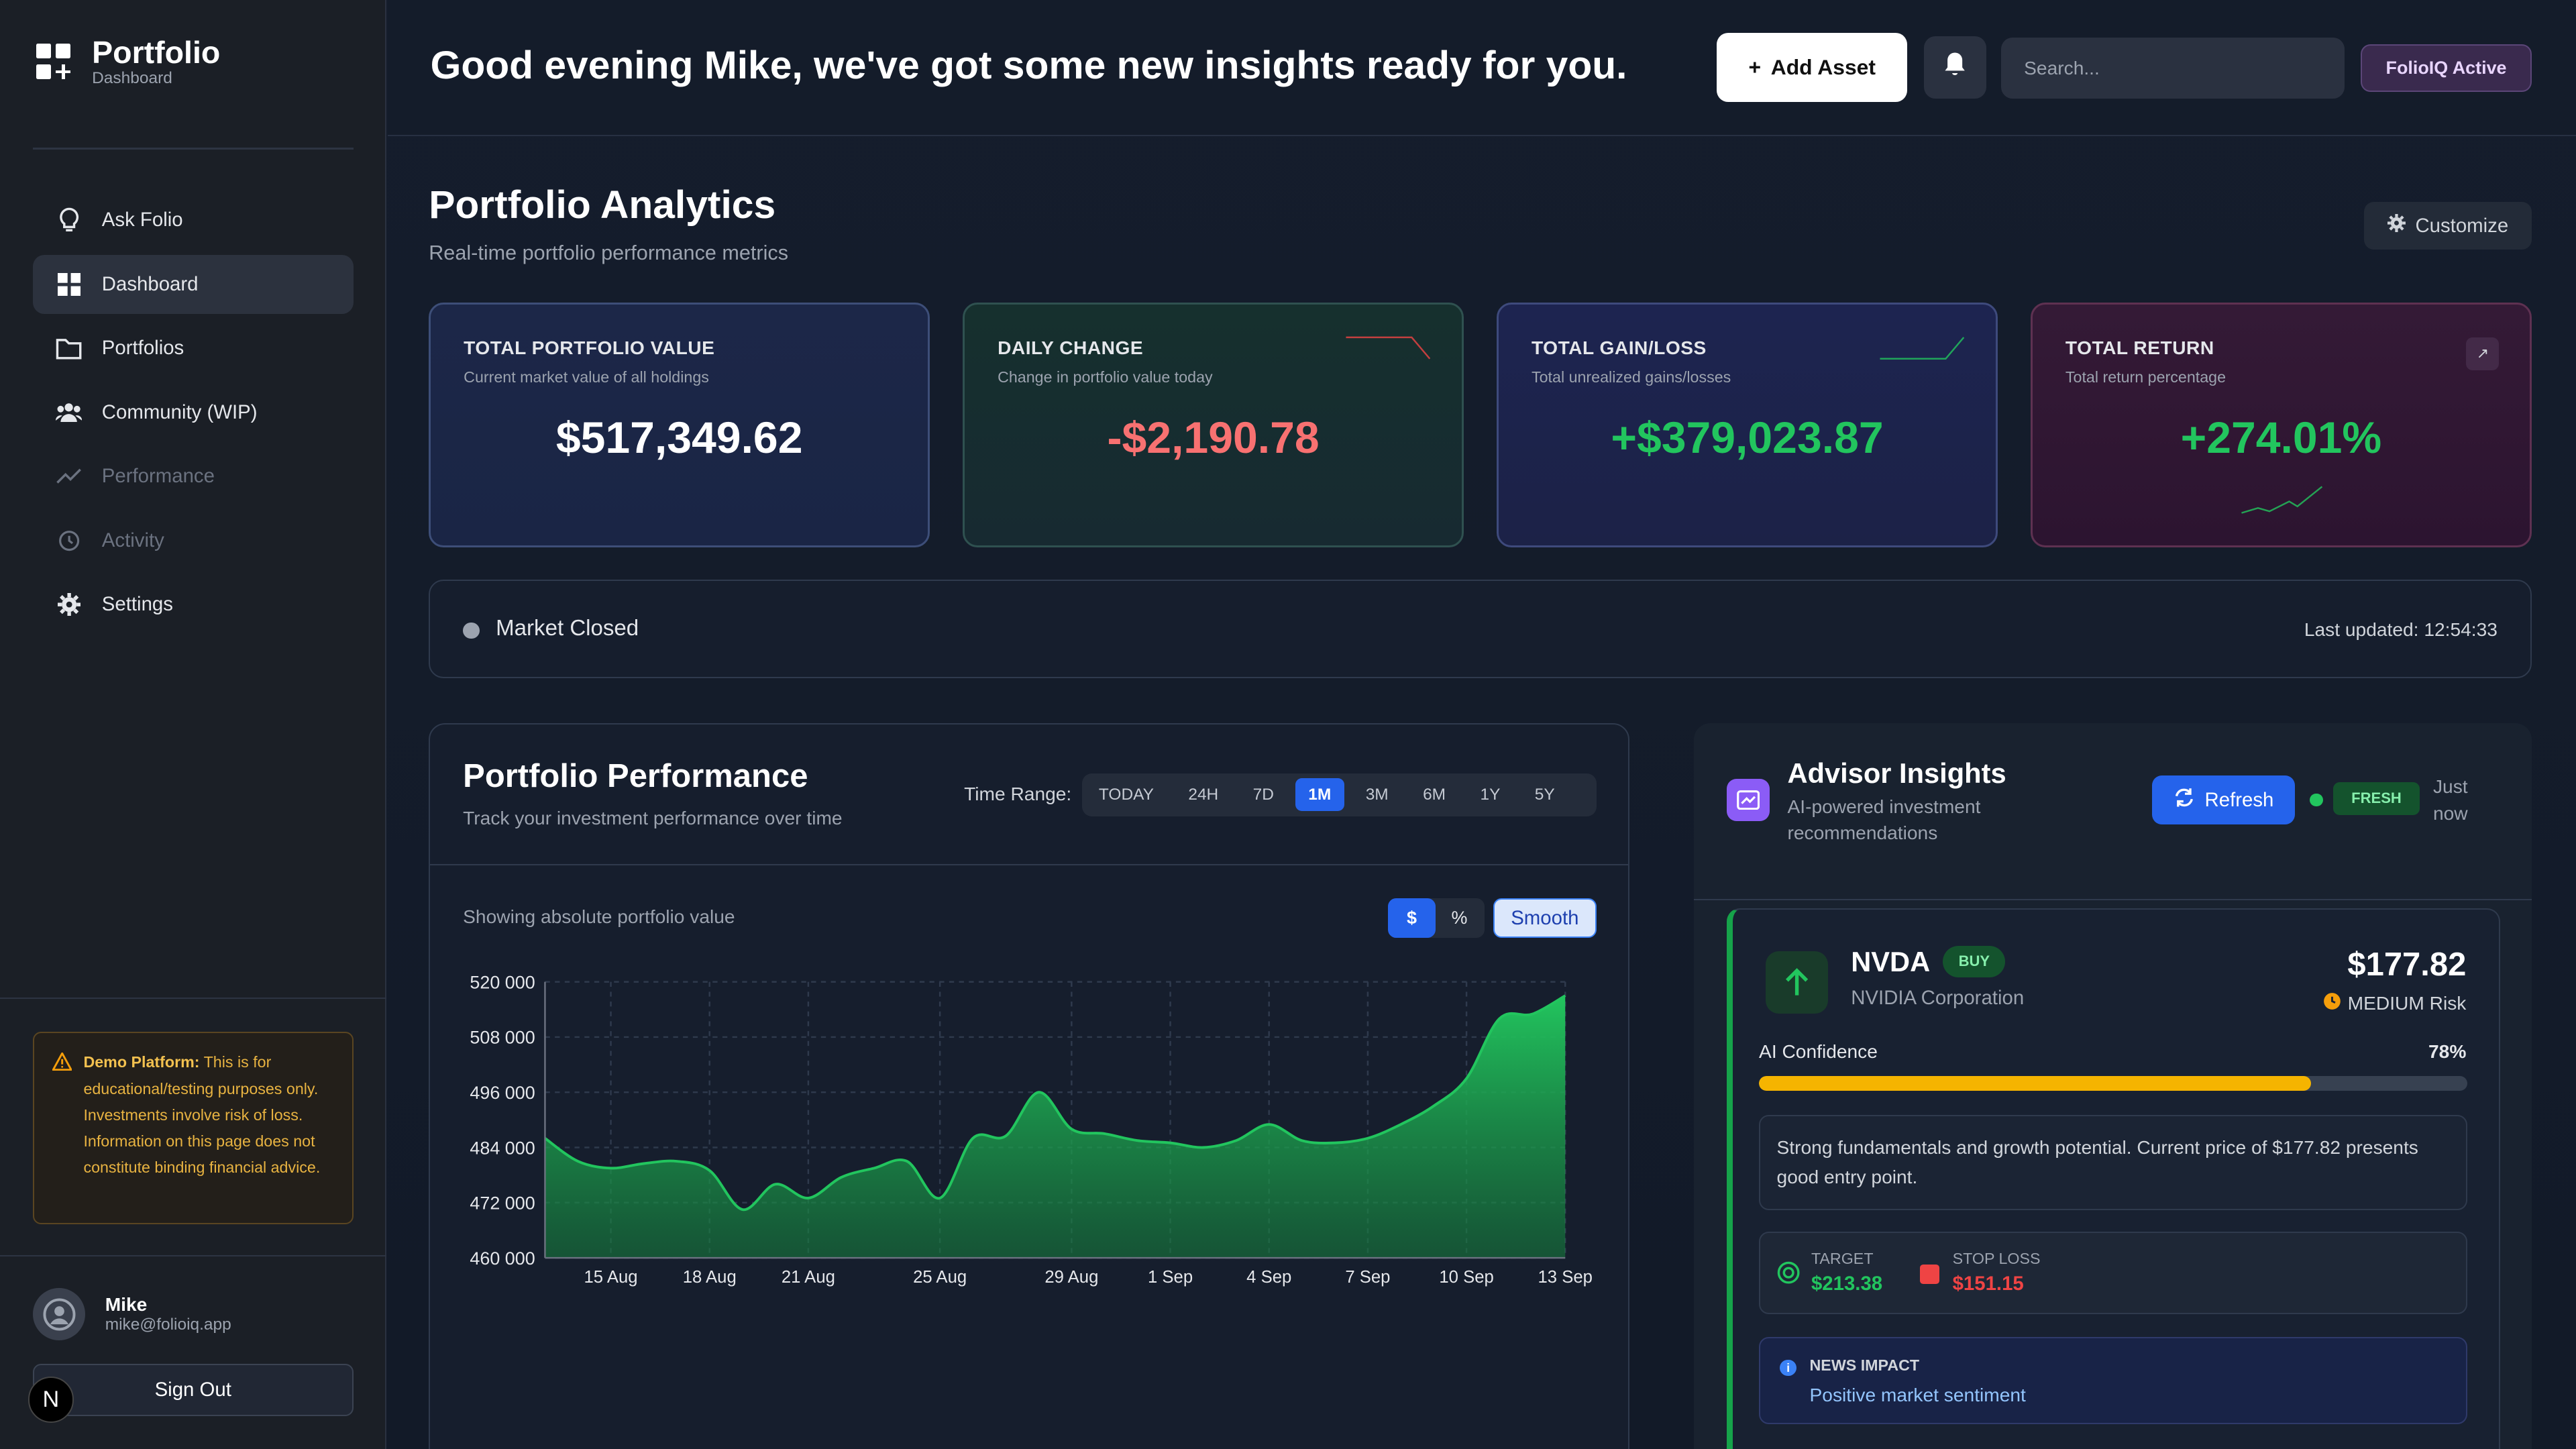 Image resolution: width=2576 pixels, height=1449 pixels. I want to click on x-tick-label: 1 Sep, so click(1170, 1277).